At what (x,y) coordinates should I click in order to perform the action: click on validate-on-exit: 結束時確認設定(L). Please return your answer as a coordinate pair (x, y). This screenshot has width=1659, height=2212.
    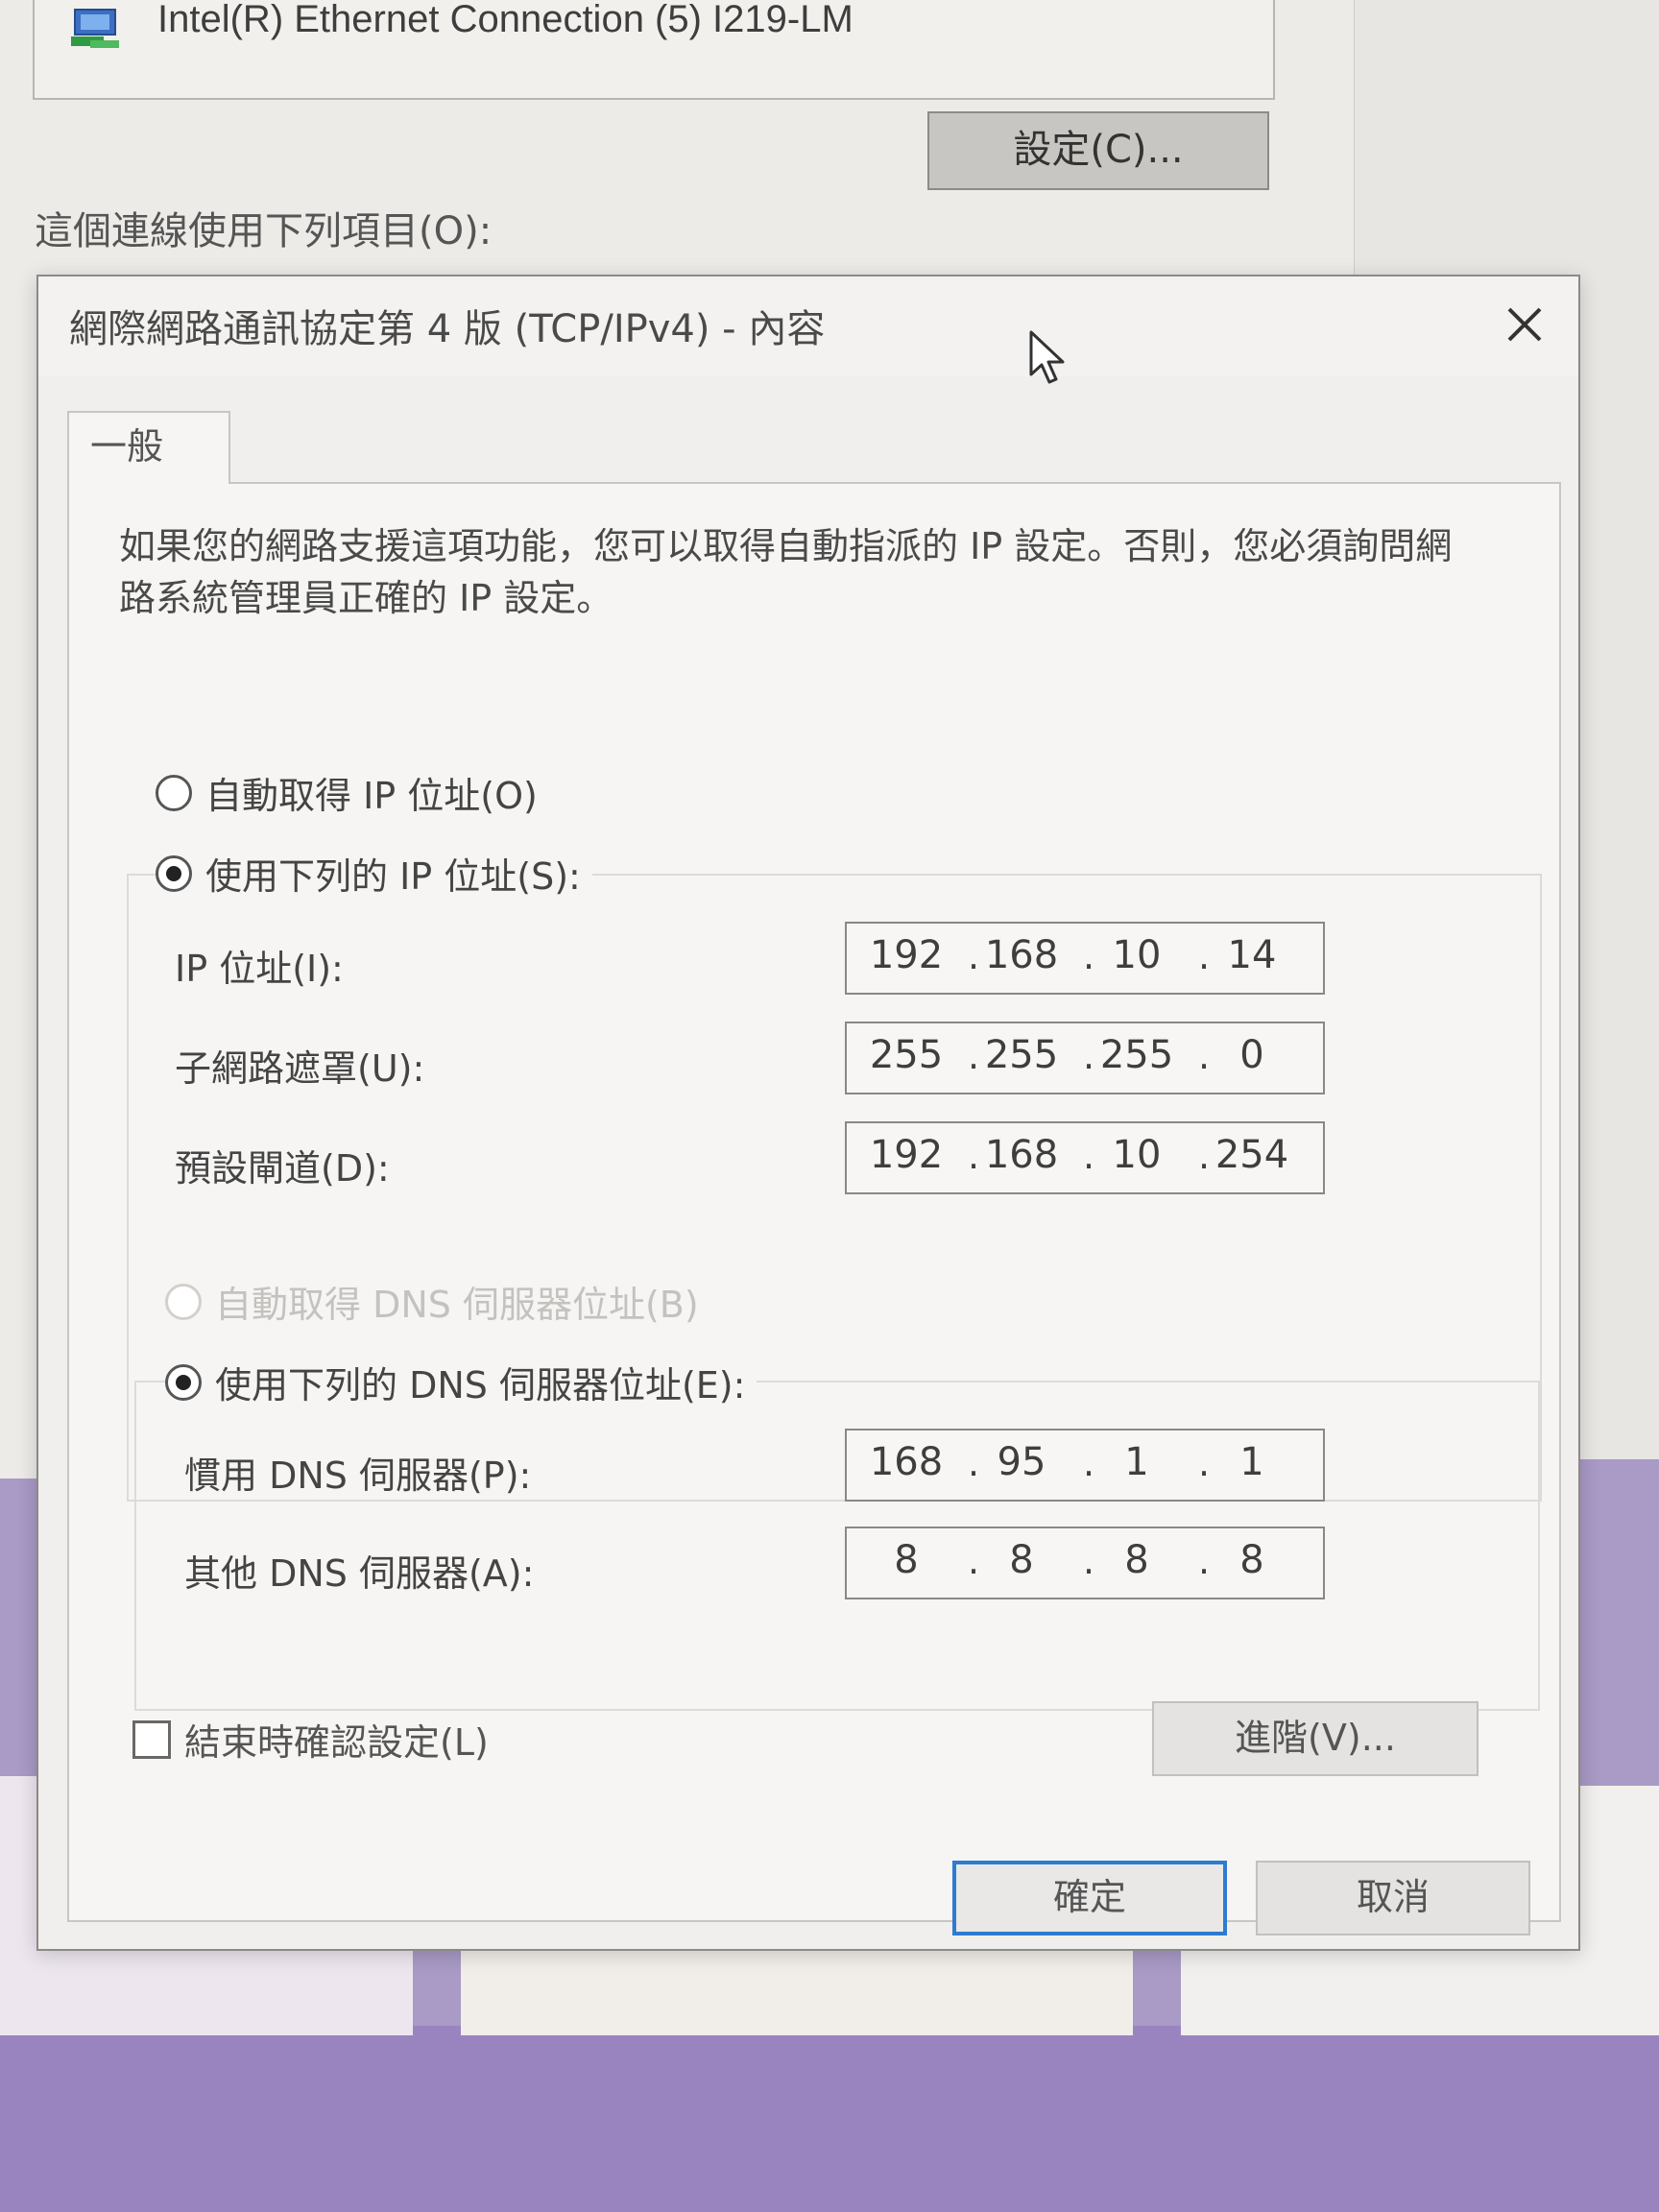
    Looking at the image, I should click on (311, 1739).